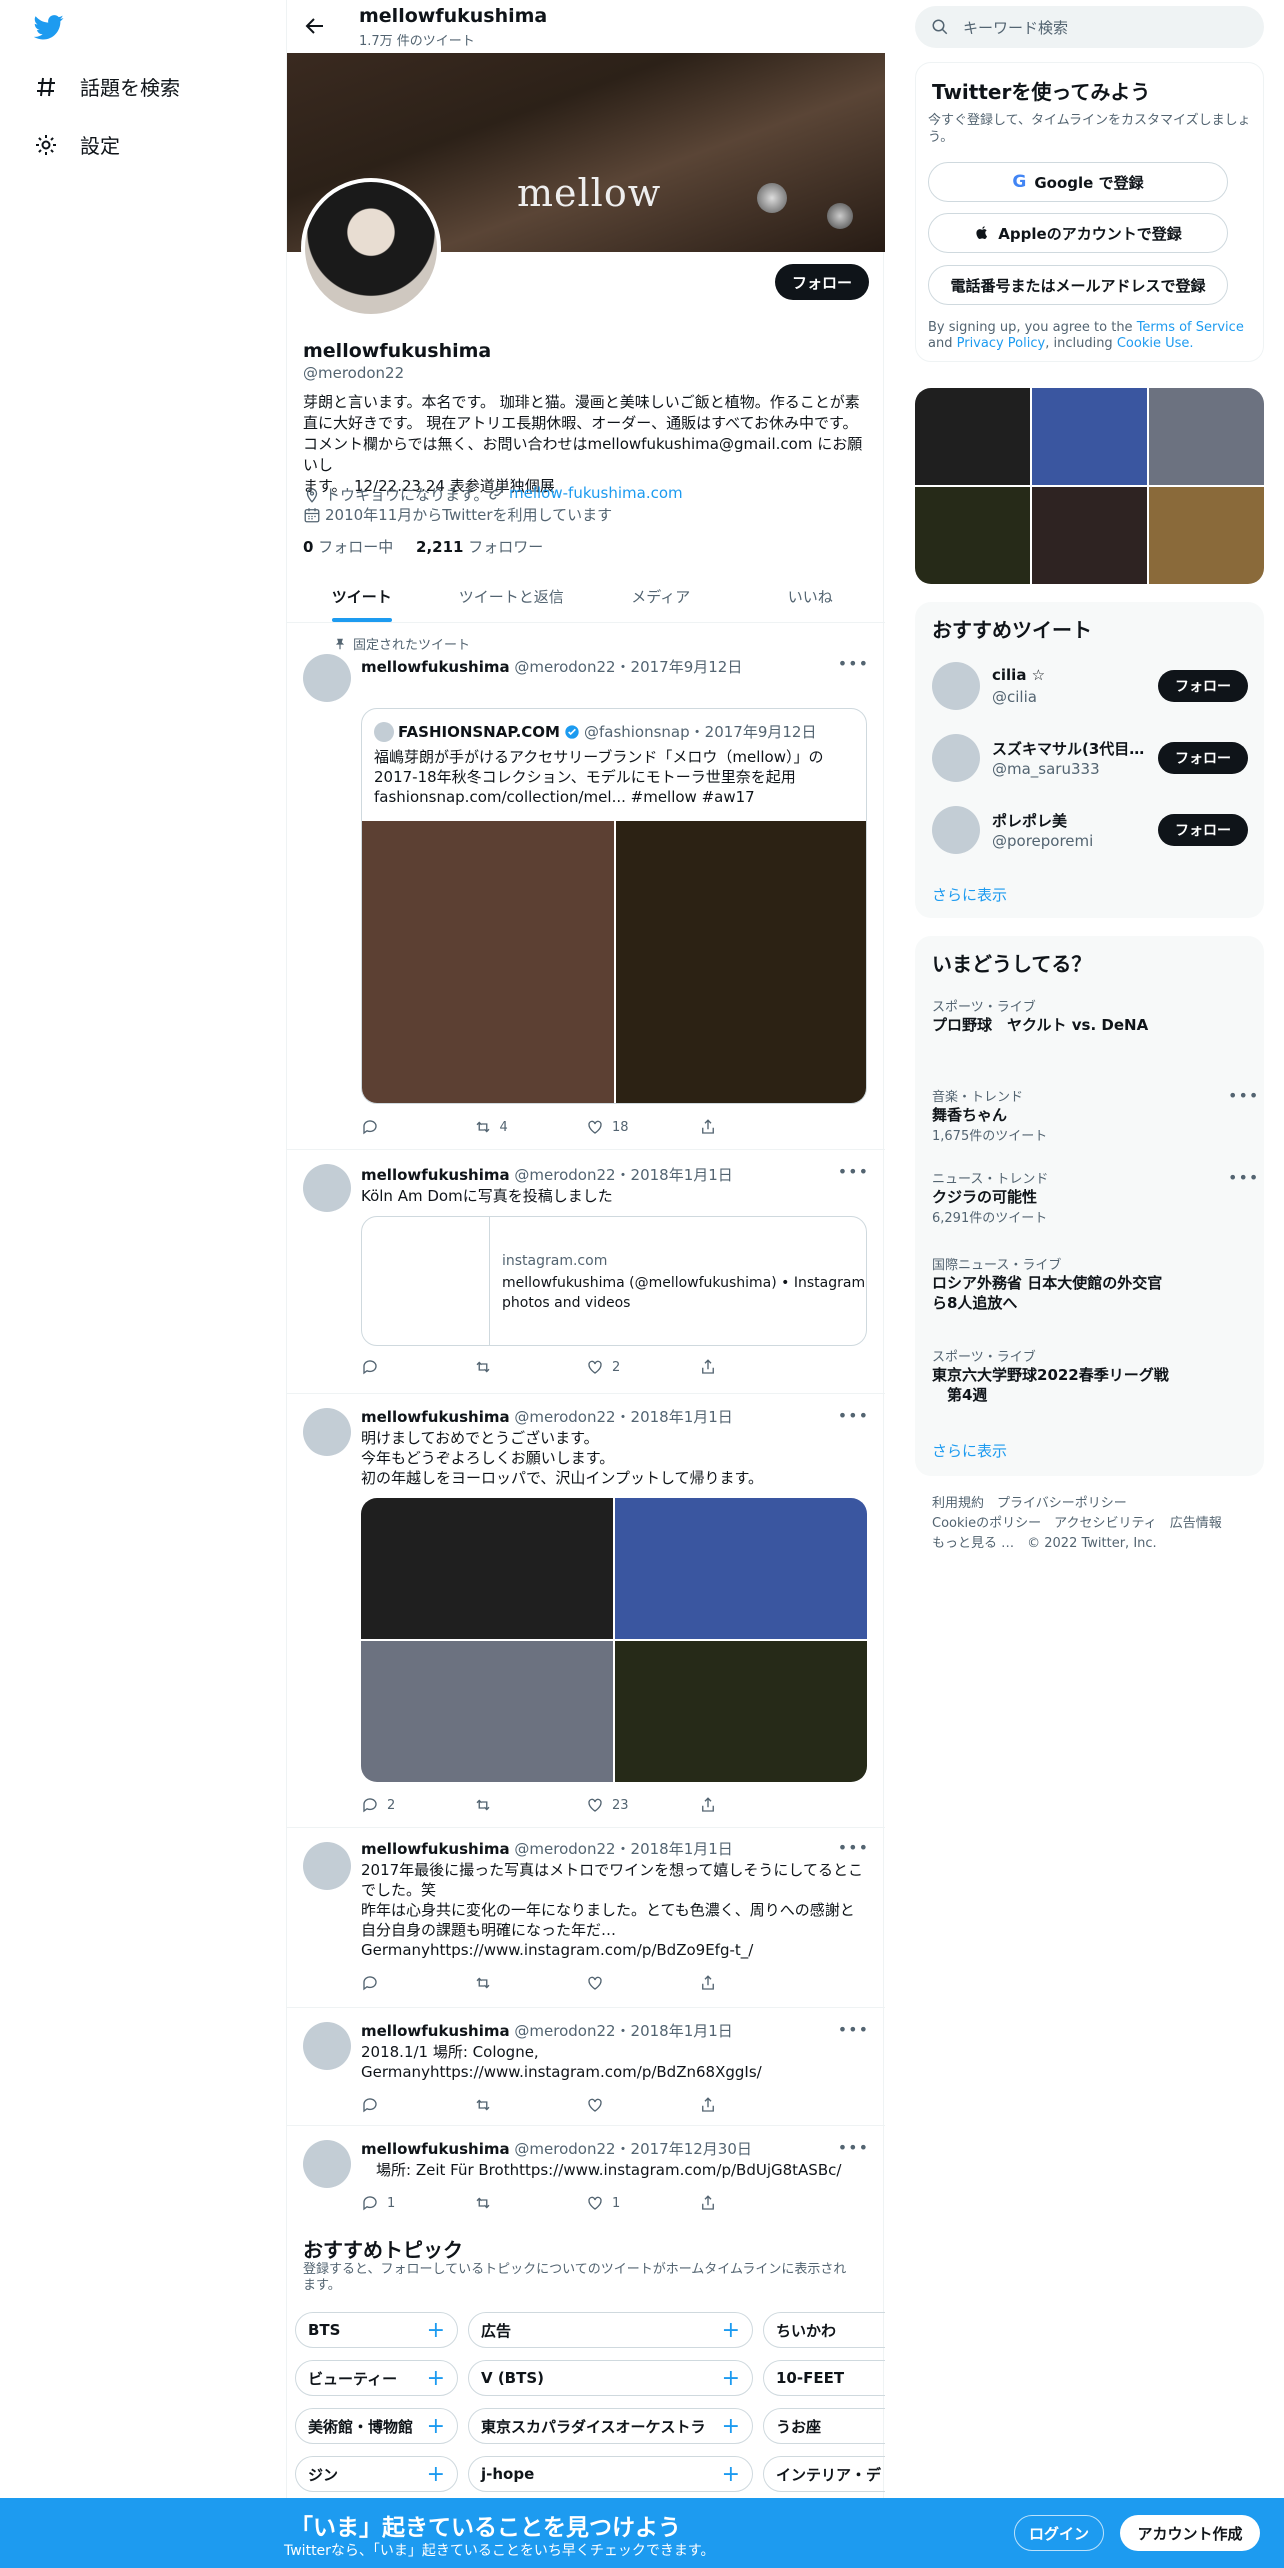 Image resolution: width=1284 pixels, height=2568 pixels. I want to click on topic-chip: 美術館・博物館 +, so click(376, 2426).